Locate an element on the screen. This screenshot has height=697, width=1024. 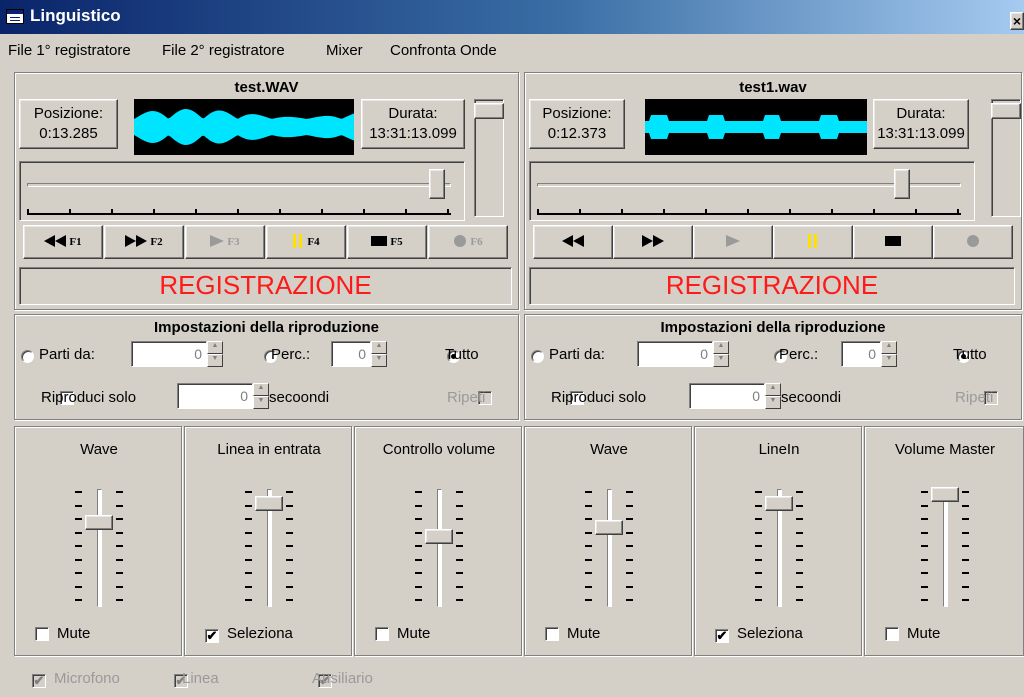
record-button: F6 is located at coordinates (468, 242).